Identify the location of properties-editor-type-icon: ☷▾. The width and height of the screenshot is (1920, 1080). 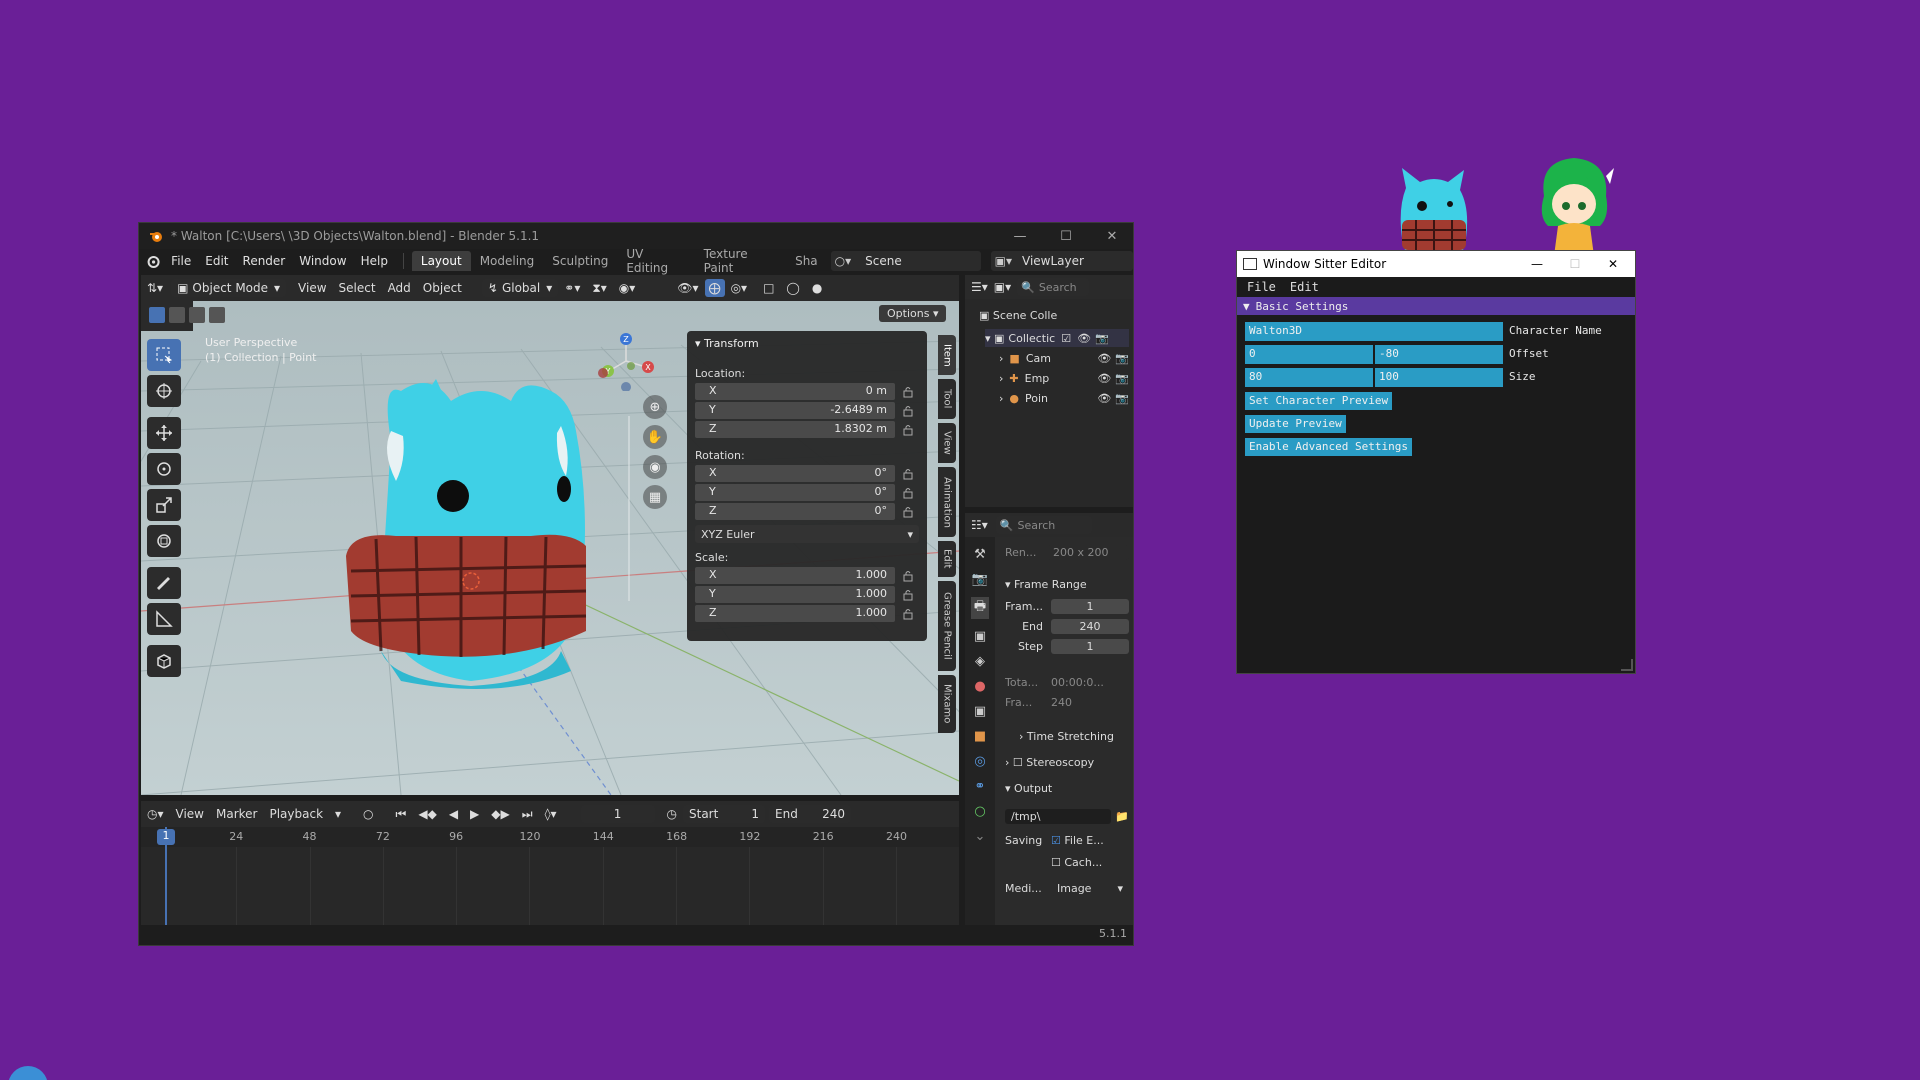
(979, 525).